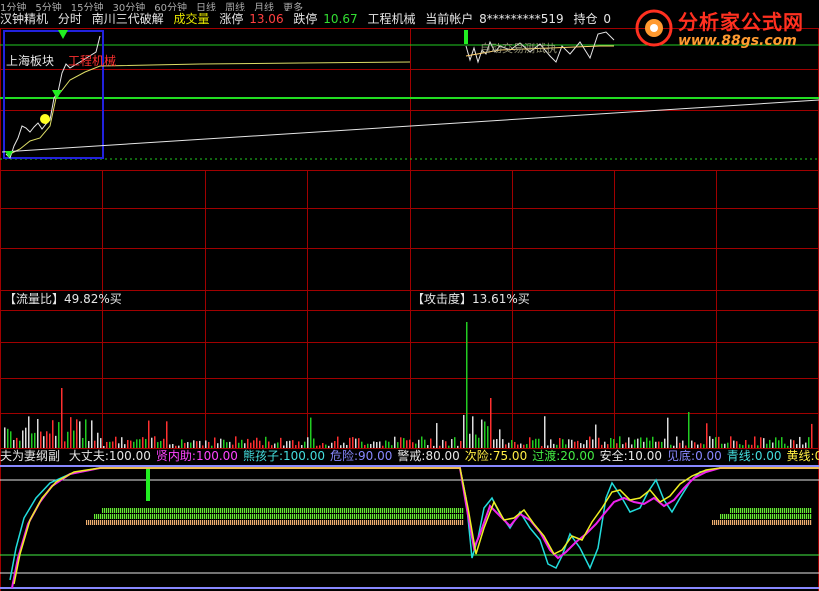 Image resolution: width=819 pixels, height=591 pixels. Describe the element at coordinates (128, 19) in the screenshot. I see `formula-name: 南川三代破解` at that location.